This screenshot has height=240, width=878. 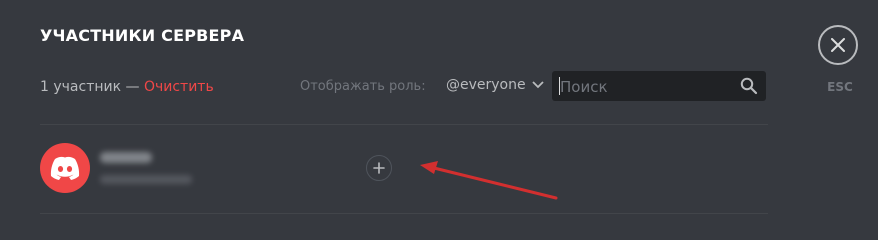 I want to click on page-title: УЧАСТНИКИ СЕРВЕРА, so click(x=142, y=35).